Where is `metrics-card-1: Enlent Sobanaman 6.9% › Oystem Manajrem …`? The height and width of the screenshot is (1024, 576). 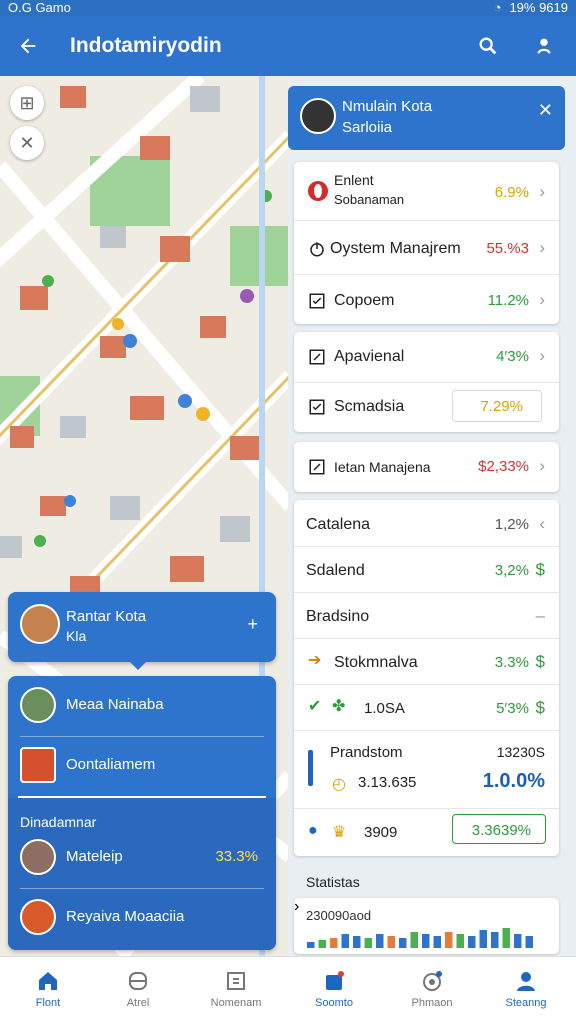
metrics-card-1: Enlent Sobanaman 6.9% › Oystem Manajrem … is located at coordinates (426, 243).